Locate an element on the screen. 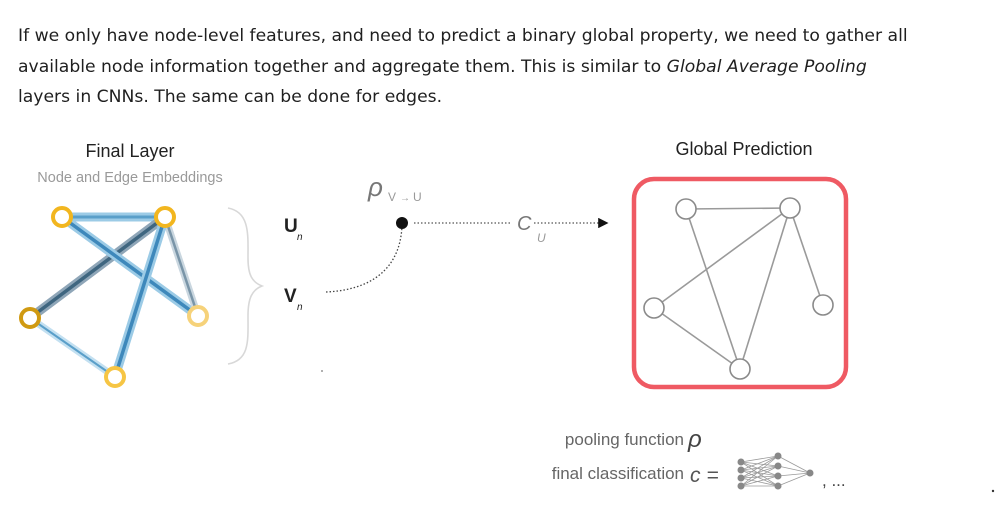 The image size is (997, 519). grouping-brace is located at coordinates (246, 286).